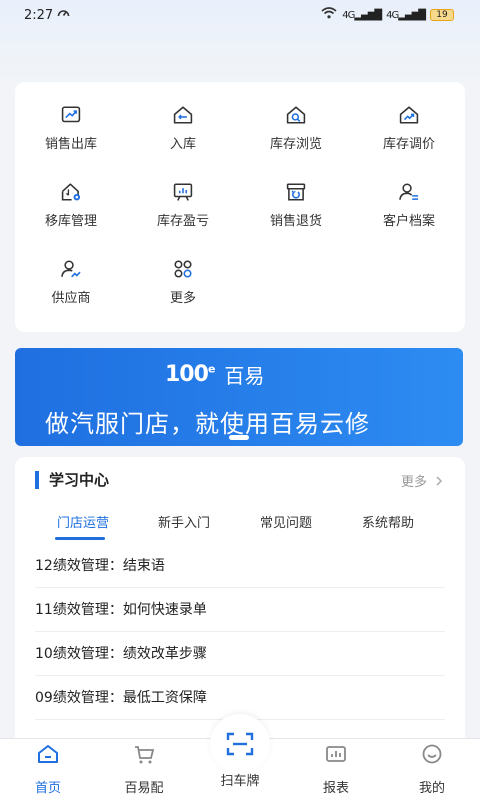 The image size is (480, 800). I want to click on menu-item-sales-outbound: 销售出库, so click(71, 117).